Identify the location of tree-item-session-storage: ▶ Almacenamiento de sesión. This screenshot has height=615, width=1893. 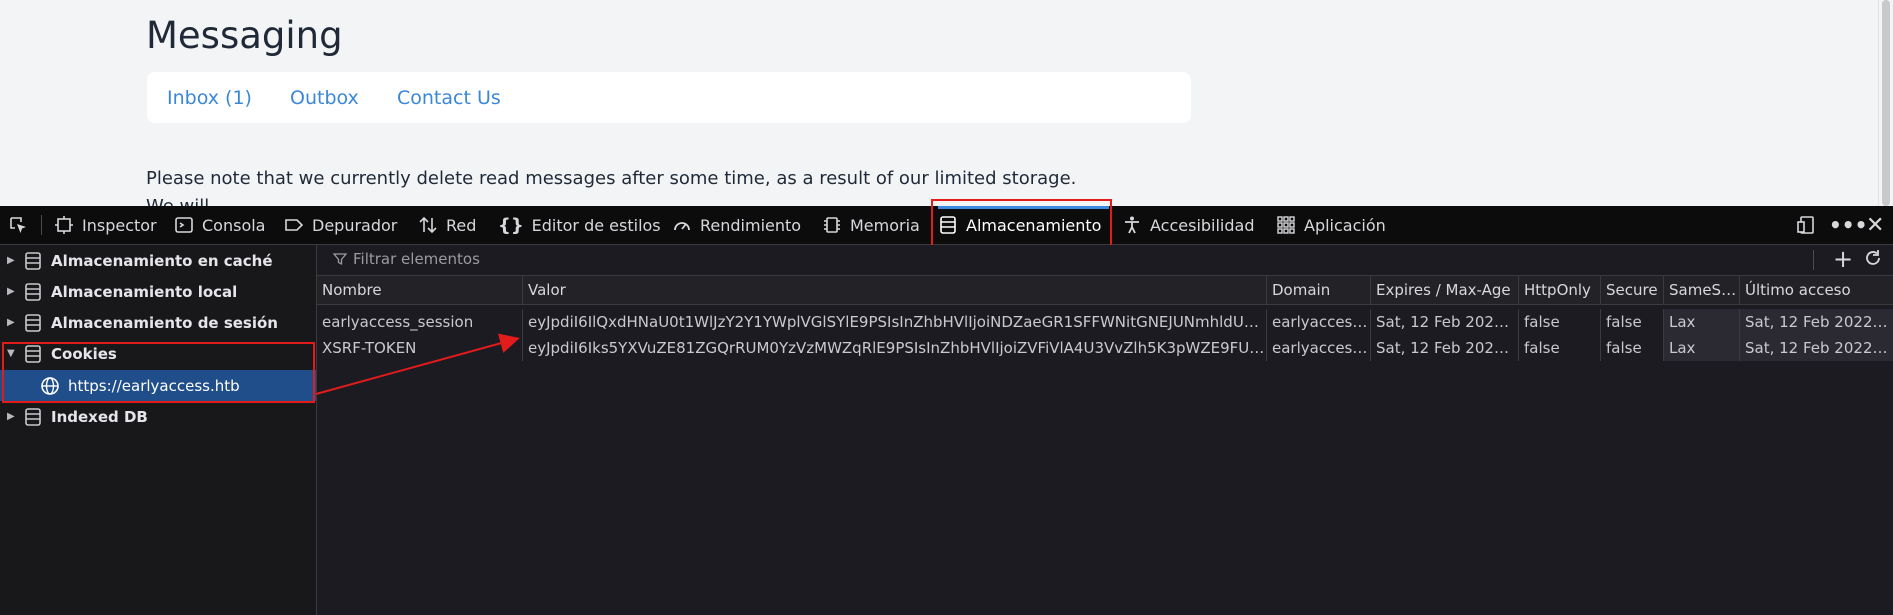
(158, 322).